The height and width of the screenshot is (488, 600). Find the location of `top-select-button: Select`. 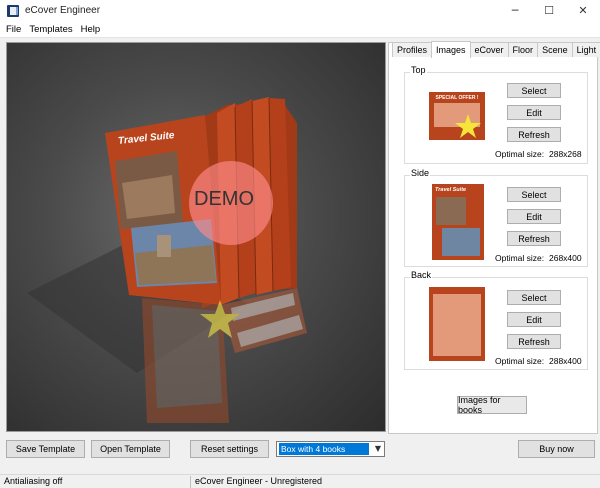

top-select-button: Select is located at coordinates (534, 90).